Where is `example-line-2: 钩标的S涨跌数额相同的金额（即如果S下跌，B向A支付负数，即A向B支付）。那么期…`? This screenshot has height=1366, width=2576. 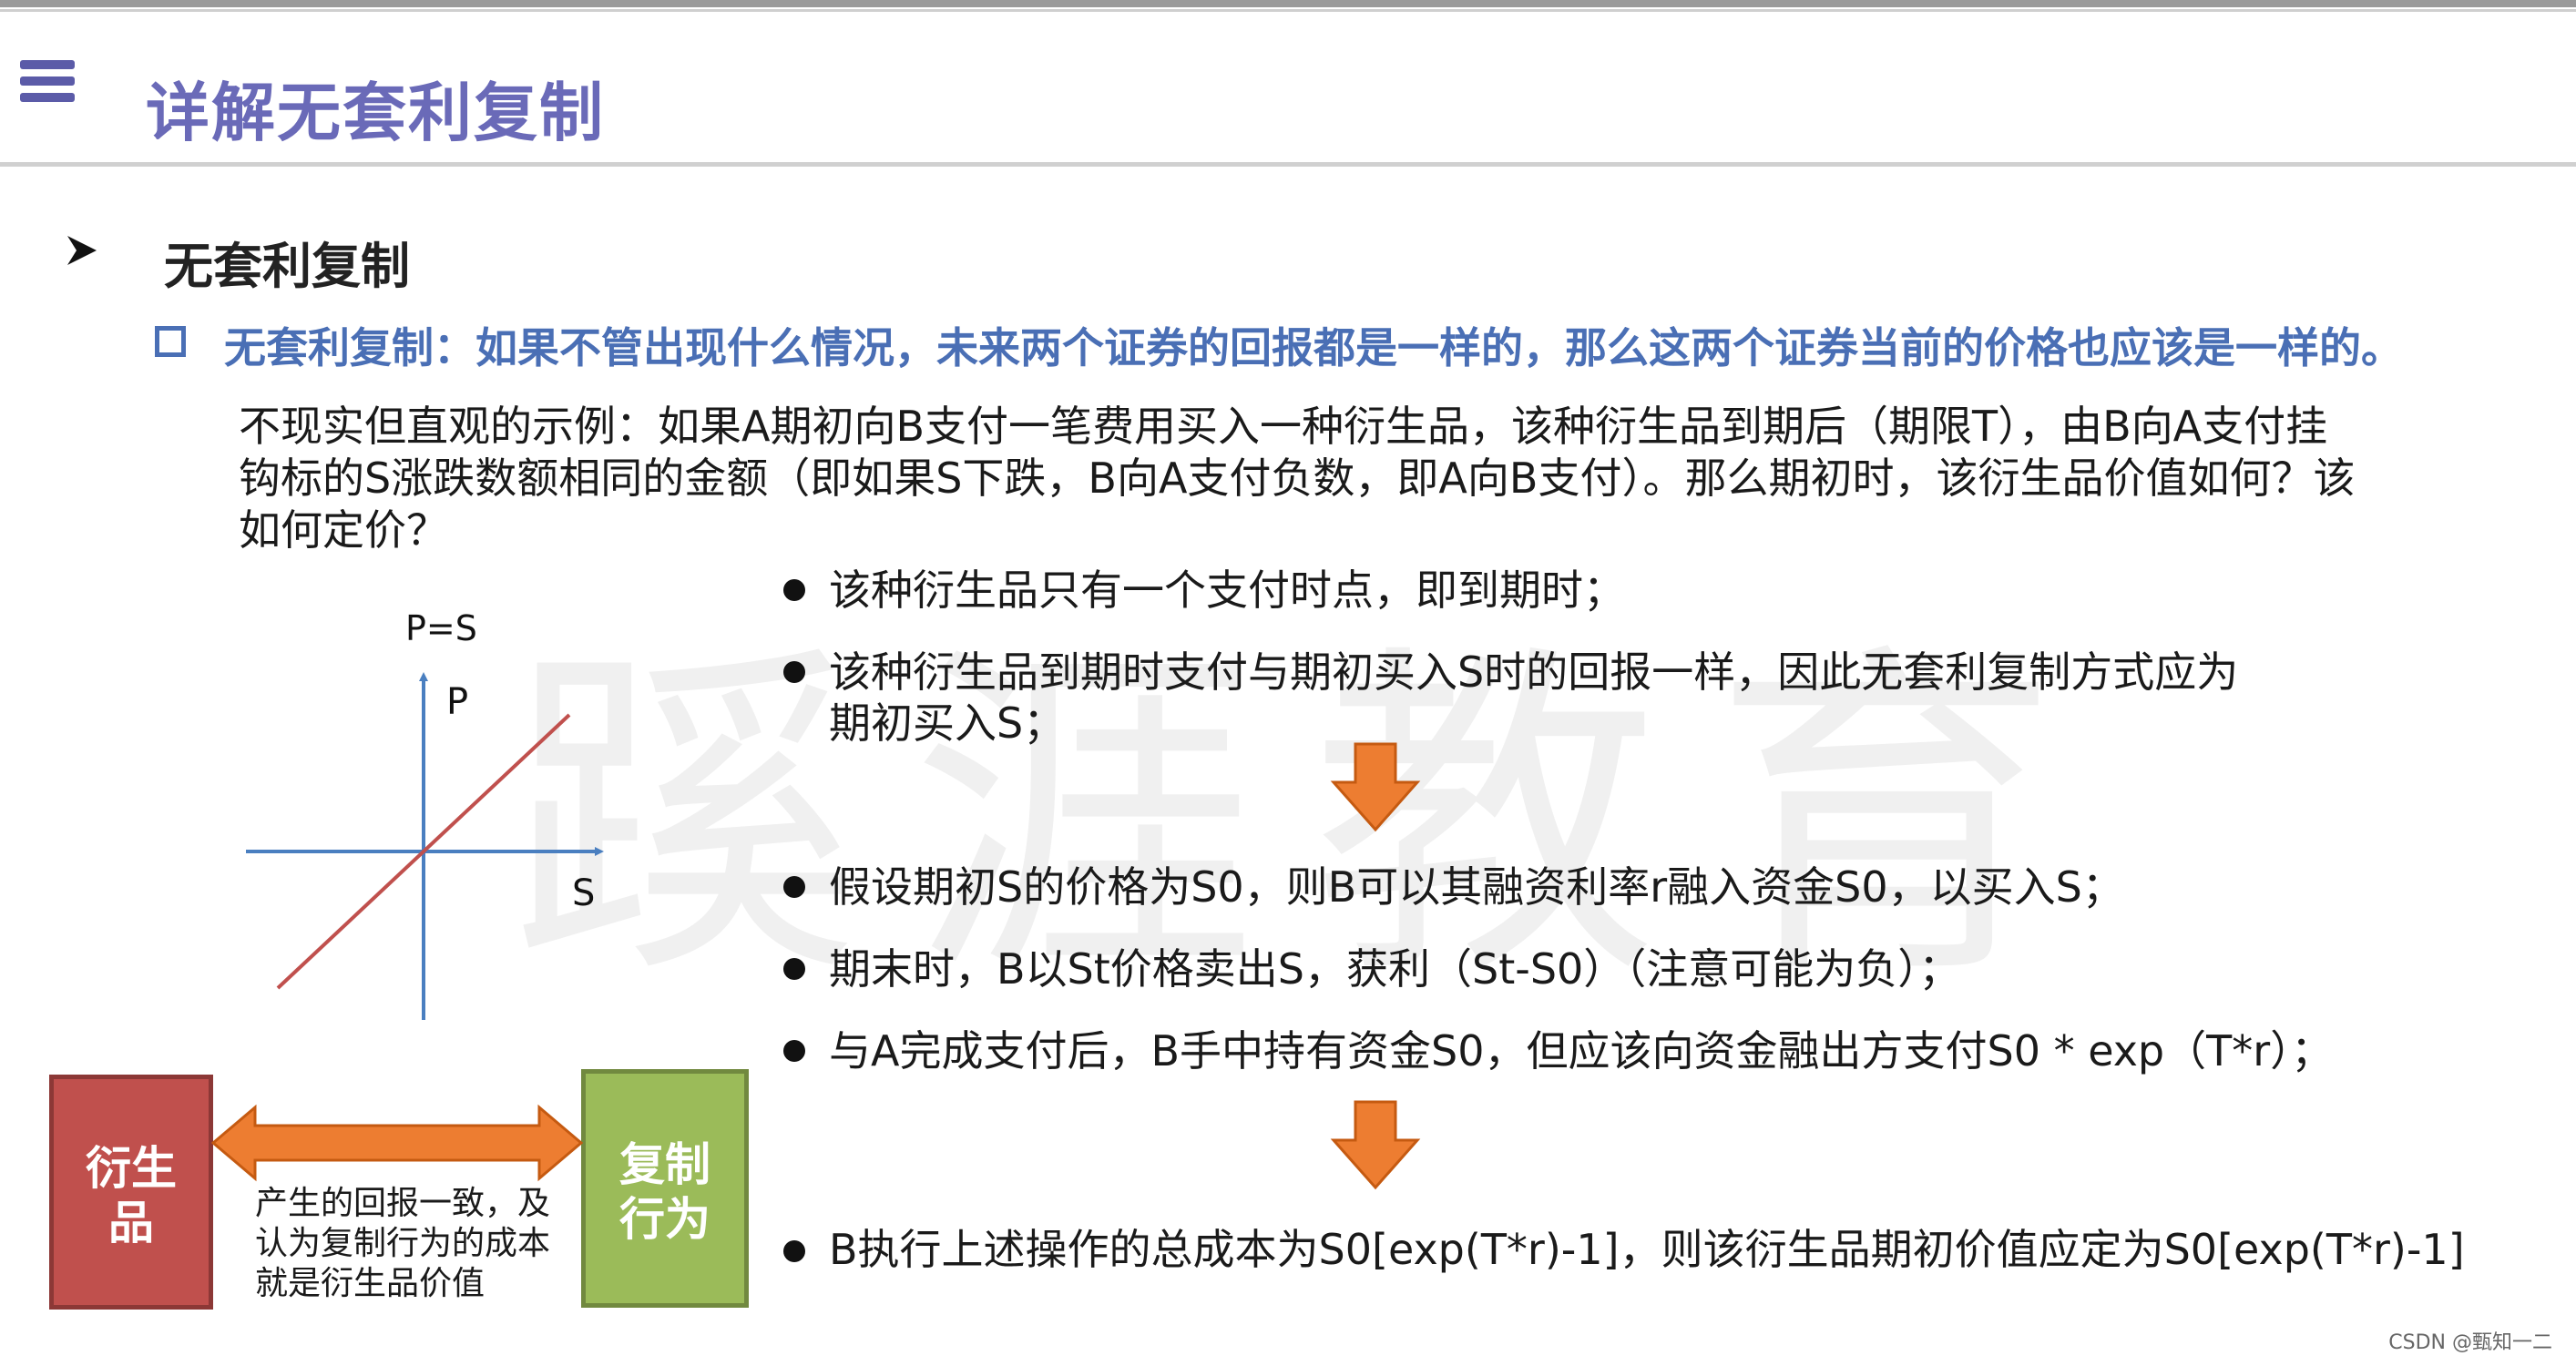 example-line-2: 钩标的S涨跌数额相同的金额（即如果S下跌，B向A支付负数，即A向B支付）。那么期… is located at coordinates (1297, 478).